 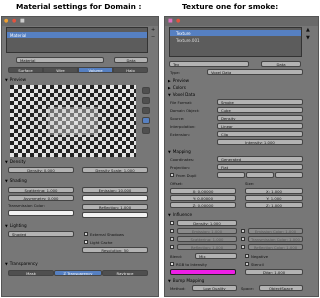 What do you see at coordinates (77, 35) in the screenshot?
I see `material-slot-selected: Material` at bounding box center [77, 35].